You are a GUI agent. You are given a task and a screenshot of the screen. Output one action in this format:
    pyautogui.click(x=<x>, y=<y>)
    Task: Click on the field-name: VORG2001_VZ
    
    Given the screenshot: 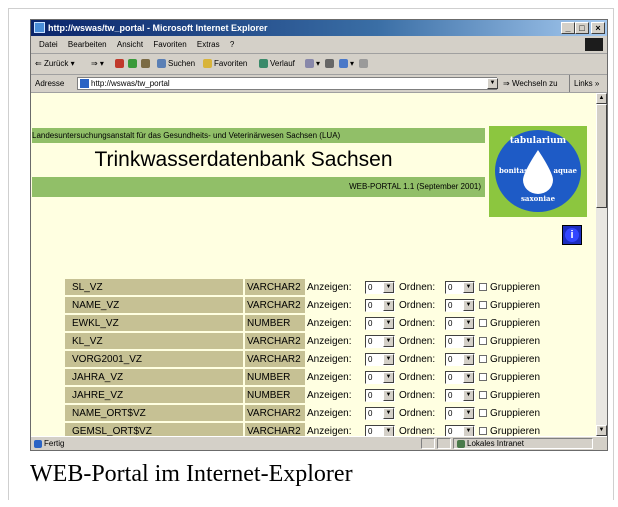 What is the action you would take?
    pyautogui.click(x=154, y=359)
    